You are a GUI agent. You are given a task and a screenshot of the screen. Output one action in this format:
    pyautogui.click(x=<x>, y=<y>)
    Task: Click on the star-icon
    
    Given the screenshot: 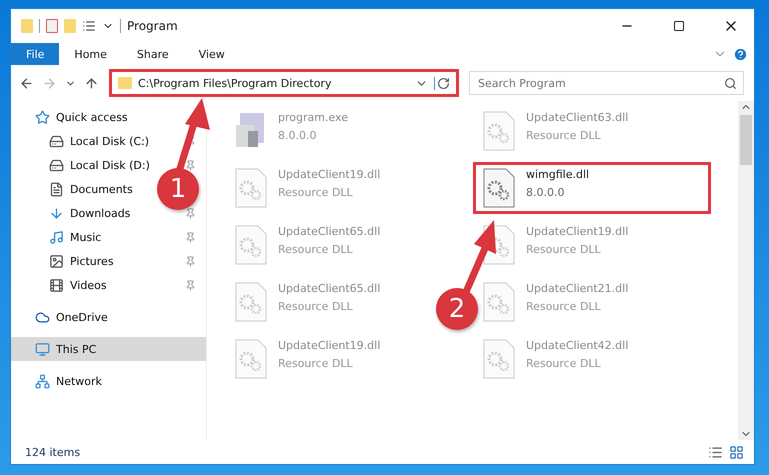 What is the action you would take?
    pyautogui.click(x=42, y=117)
    